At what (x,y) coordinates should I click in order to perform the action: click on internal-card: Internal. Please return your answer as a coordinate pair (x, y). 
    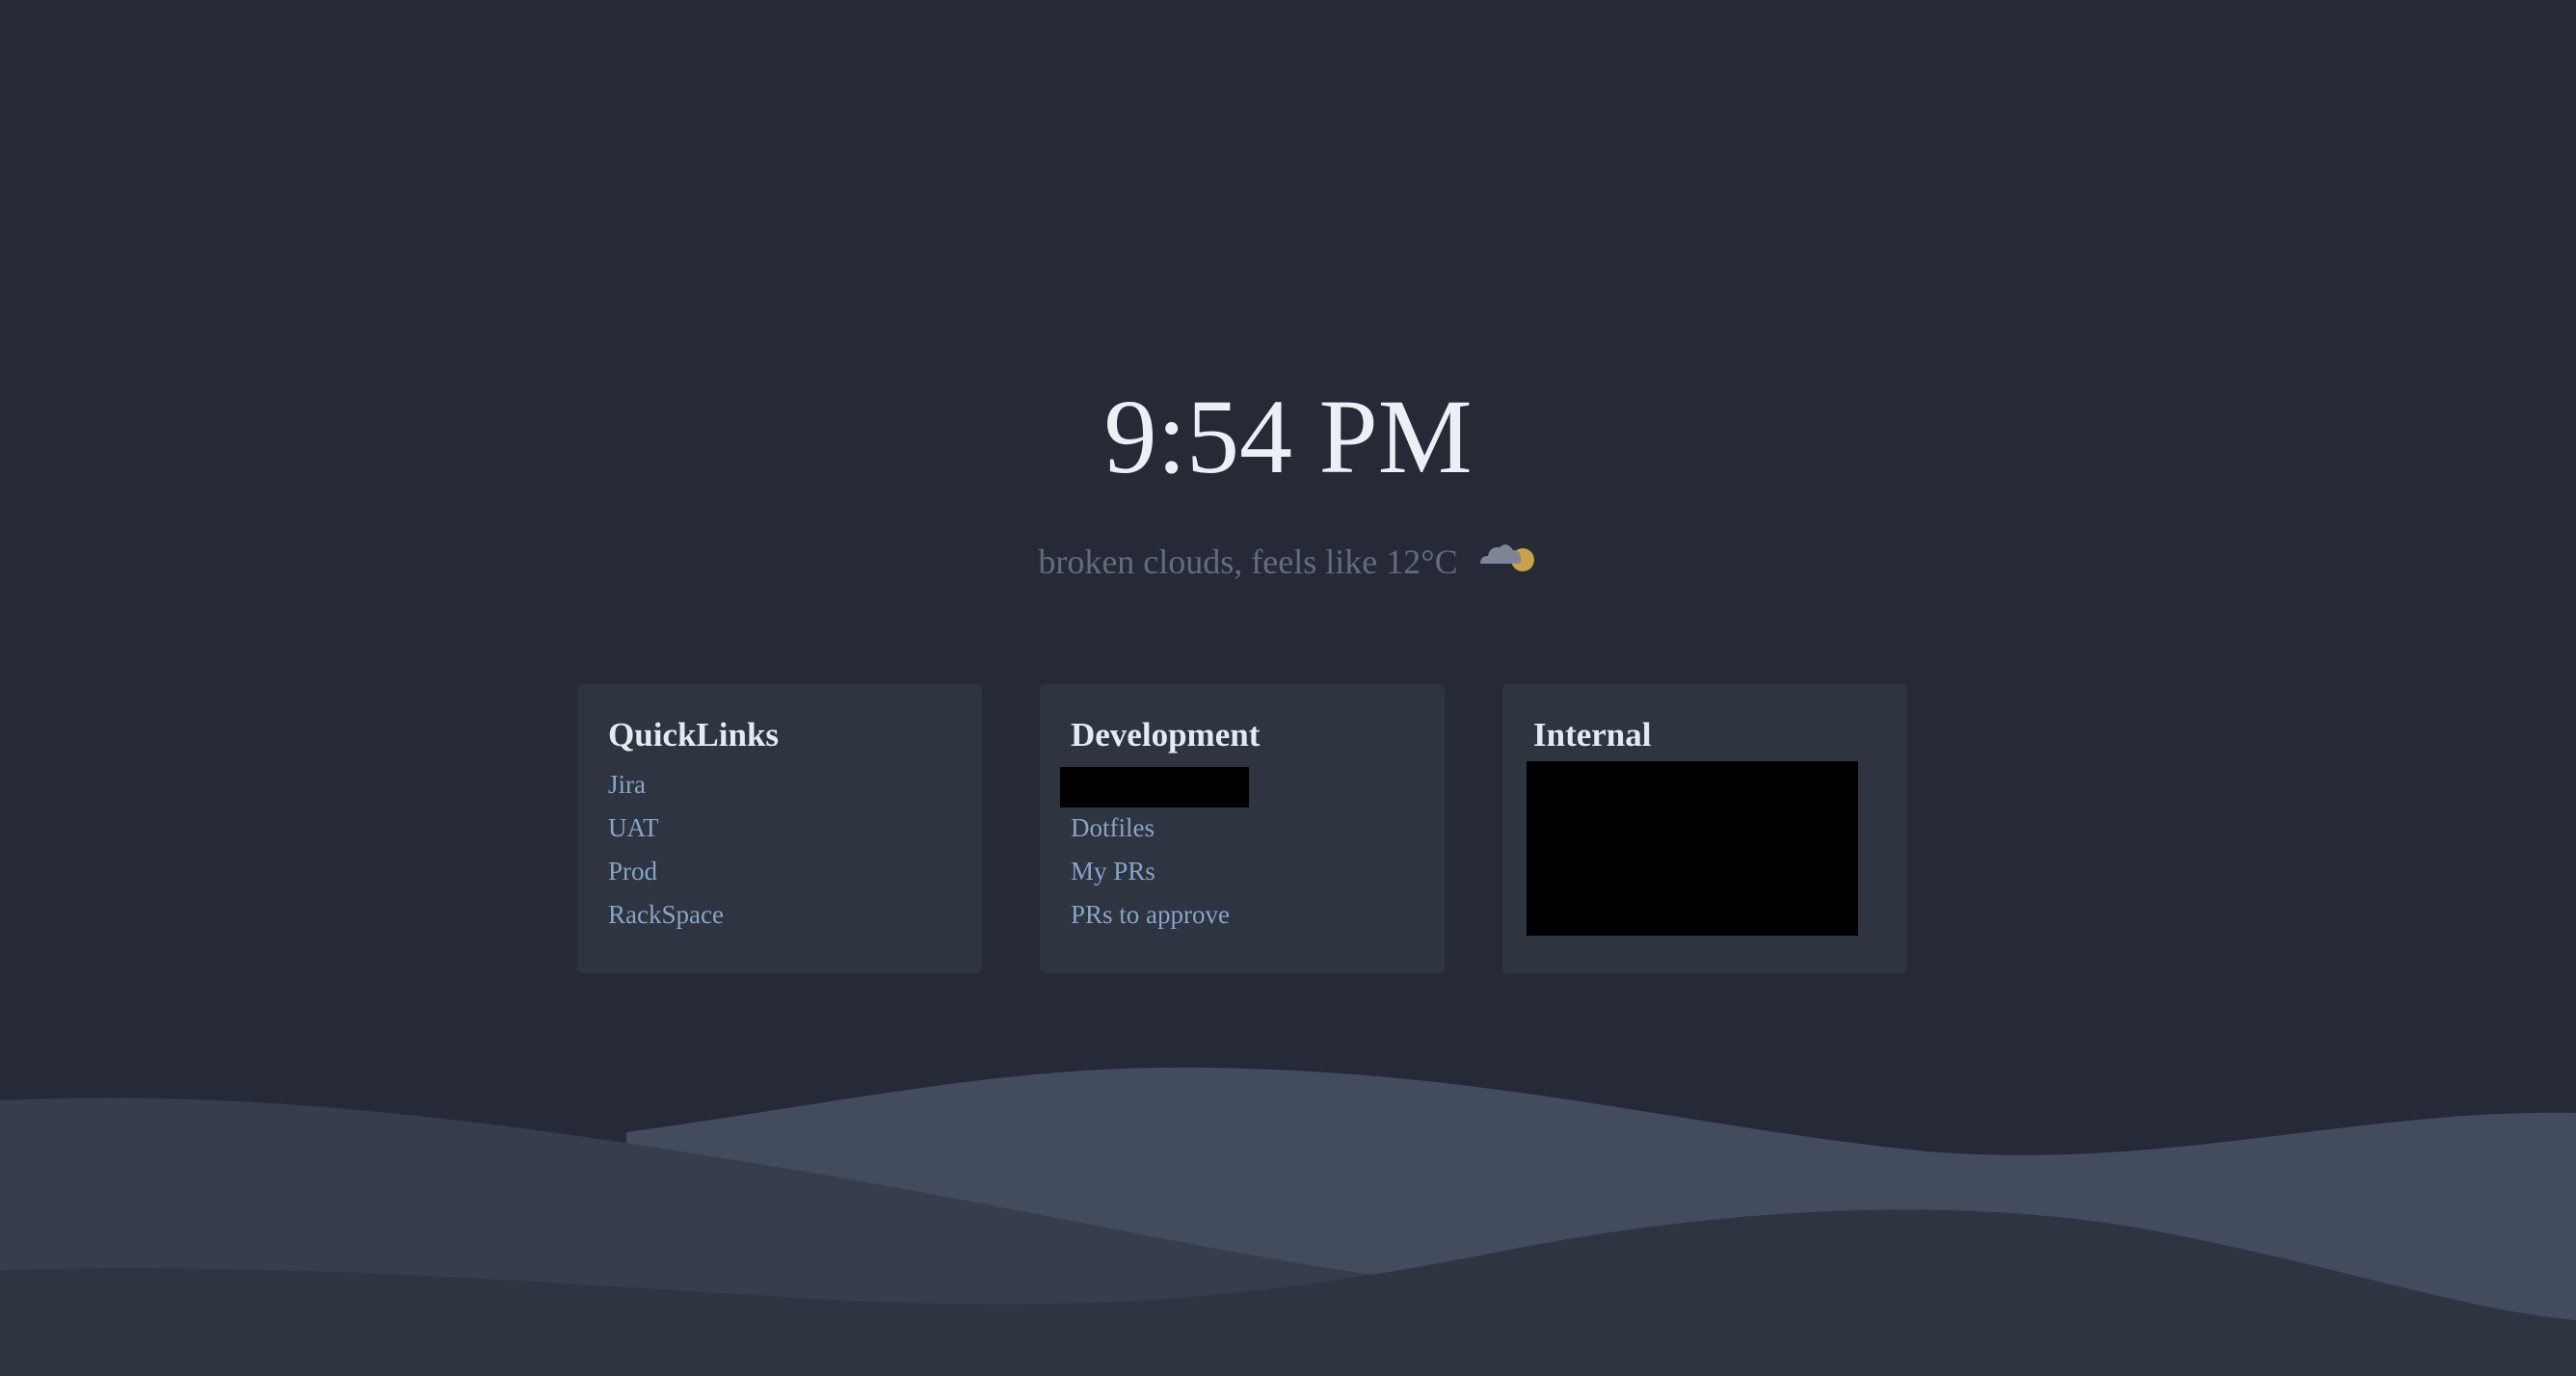
    Looking at the image, I should click on (1705, 828).